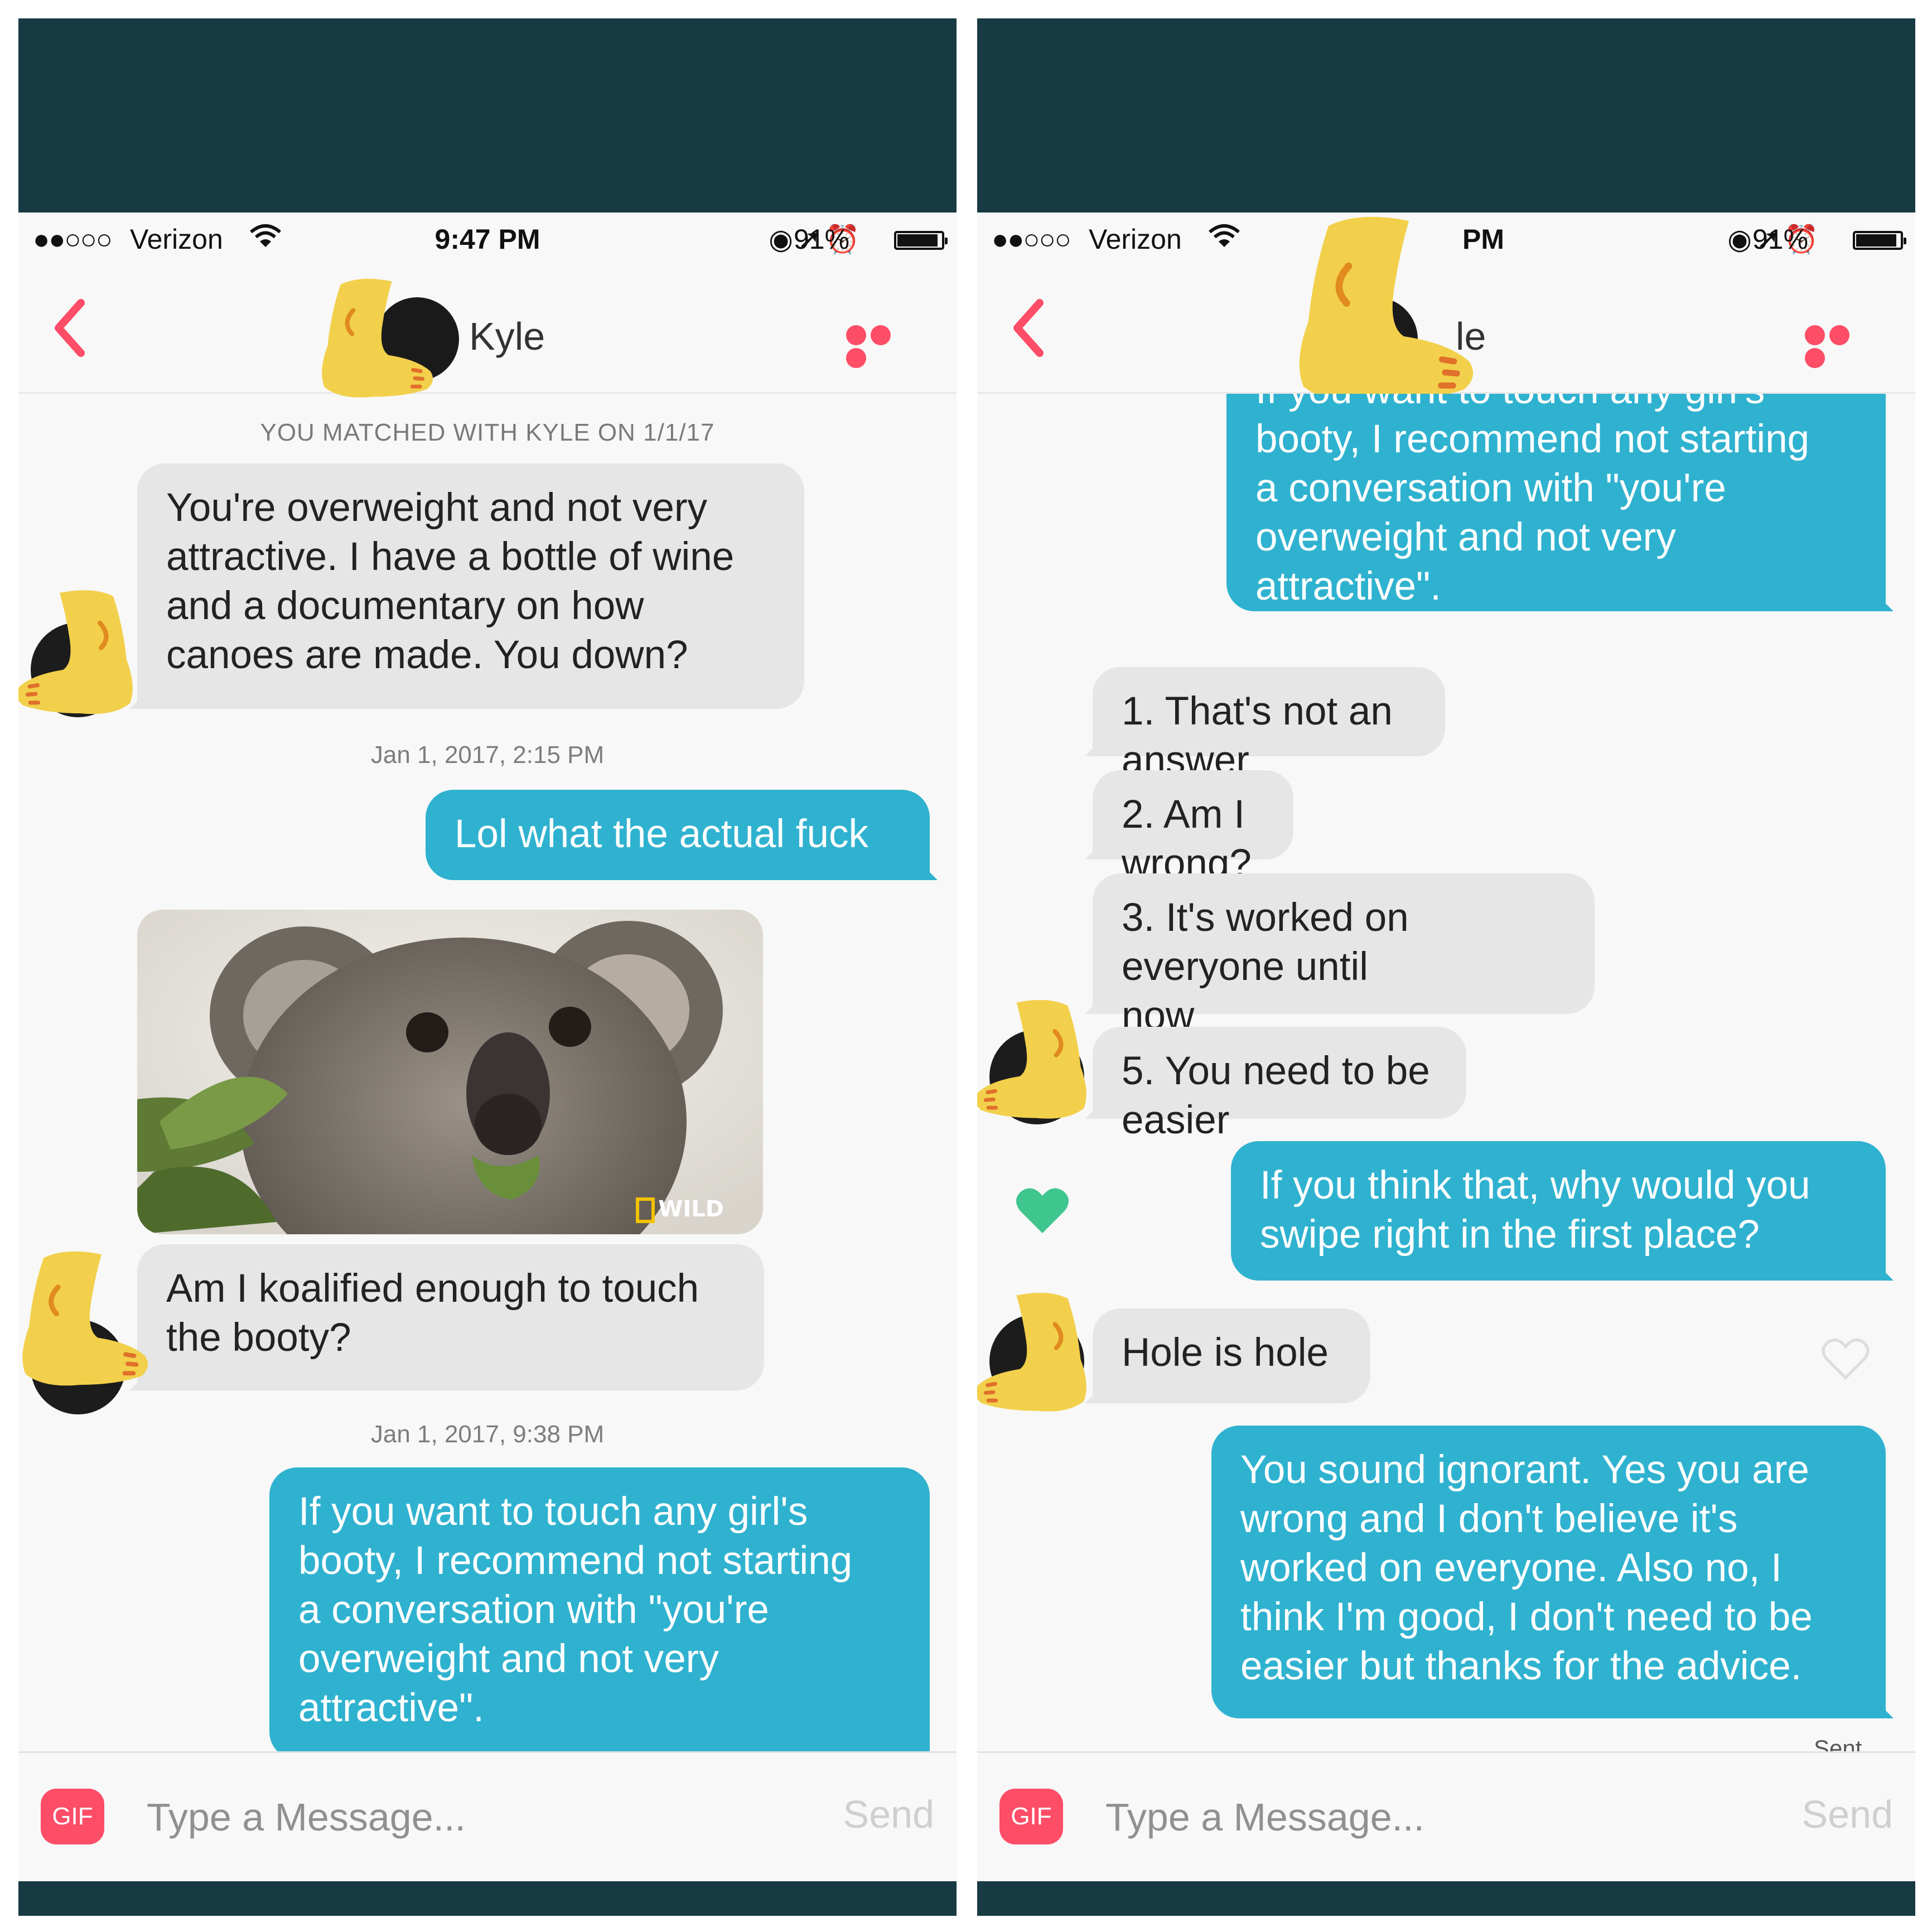  What do you see at coordinates (1279, 1084) in the screenshot?
I see `incoming-message: 5. You need to be easier` at bounding box center [1279, 1084].